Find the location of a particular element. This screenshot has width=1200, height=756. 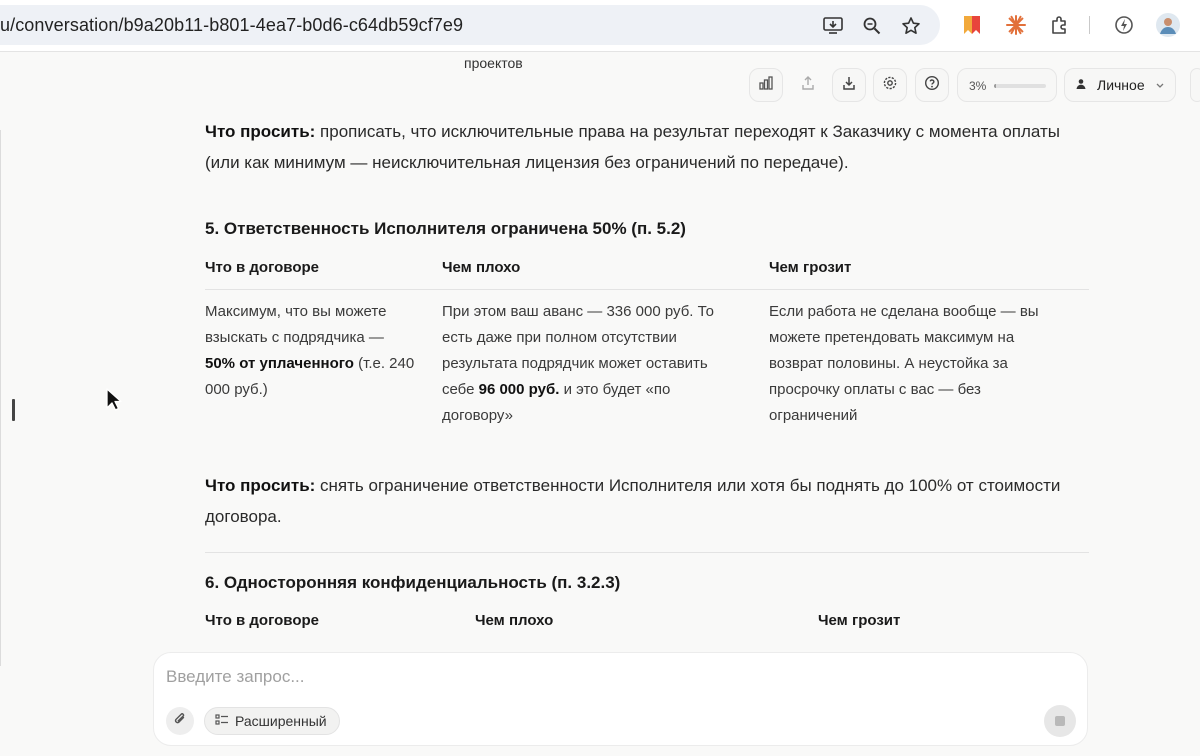

profile-avatar-icon is located at coordinates (1168, 25).